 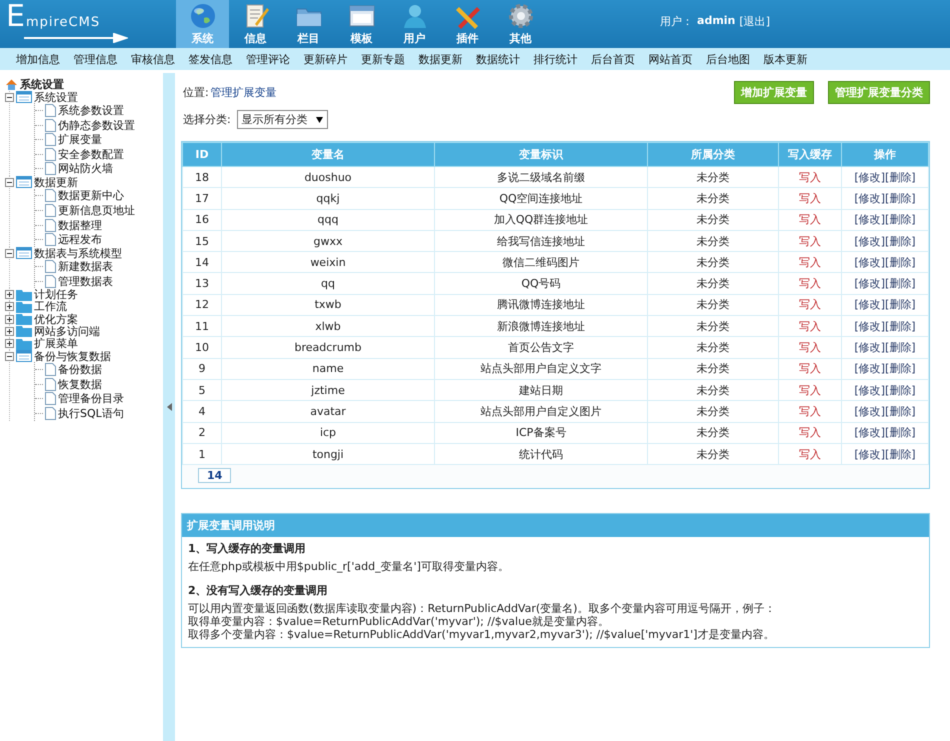 What do you see at coordinates (713, 154) in the screenshot?
I see `column-header: 所属分类` at bounding box center [713, 154].